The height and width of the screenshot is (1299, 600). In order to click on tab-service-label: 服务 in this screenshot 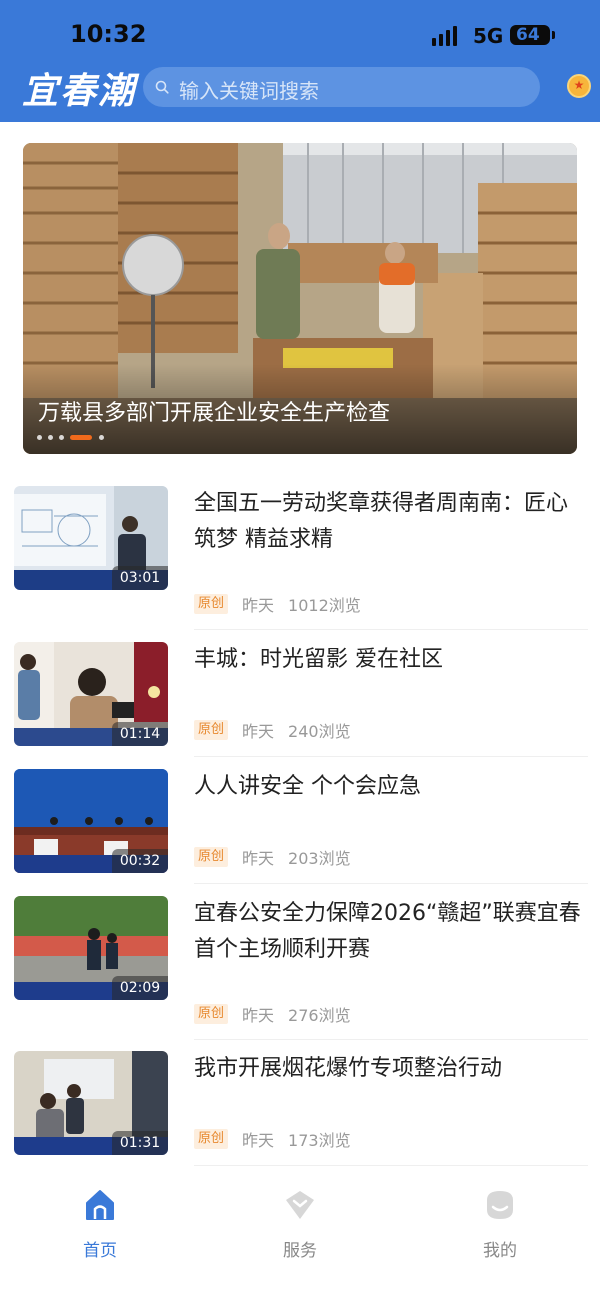, I will do `click(300, 1251)`.